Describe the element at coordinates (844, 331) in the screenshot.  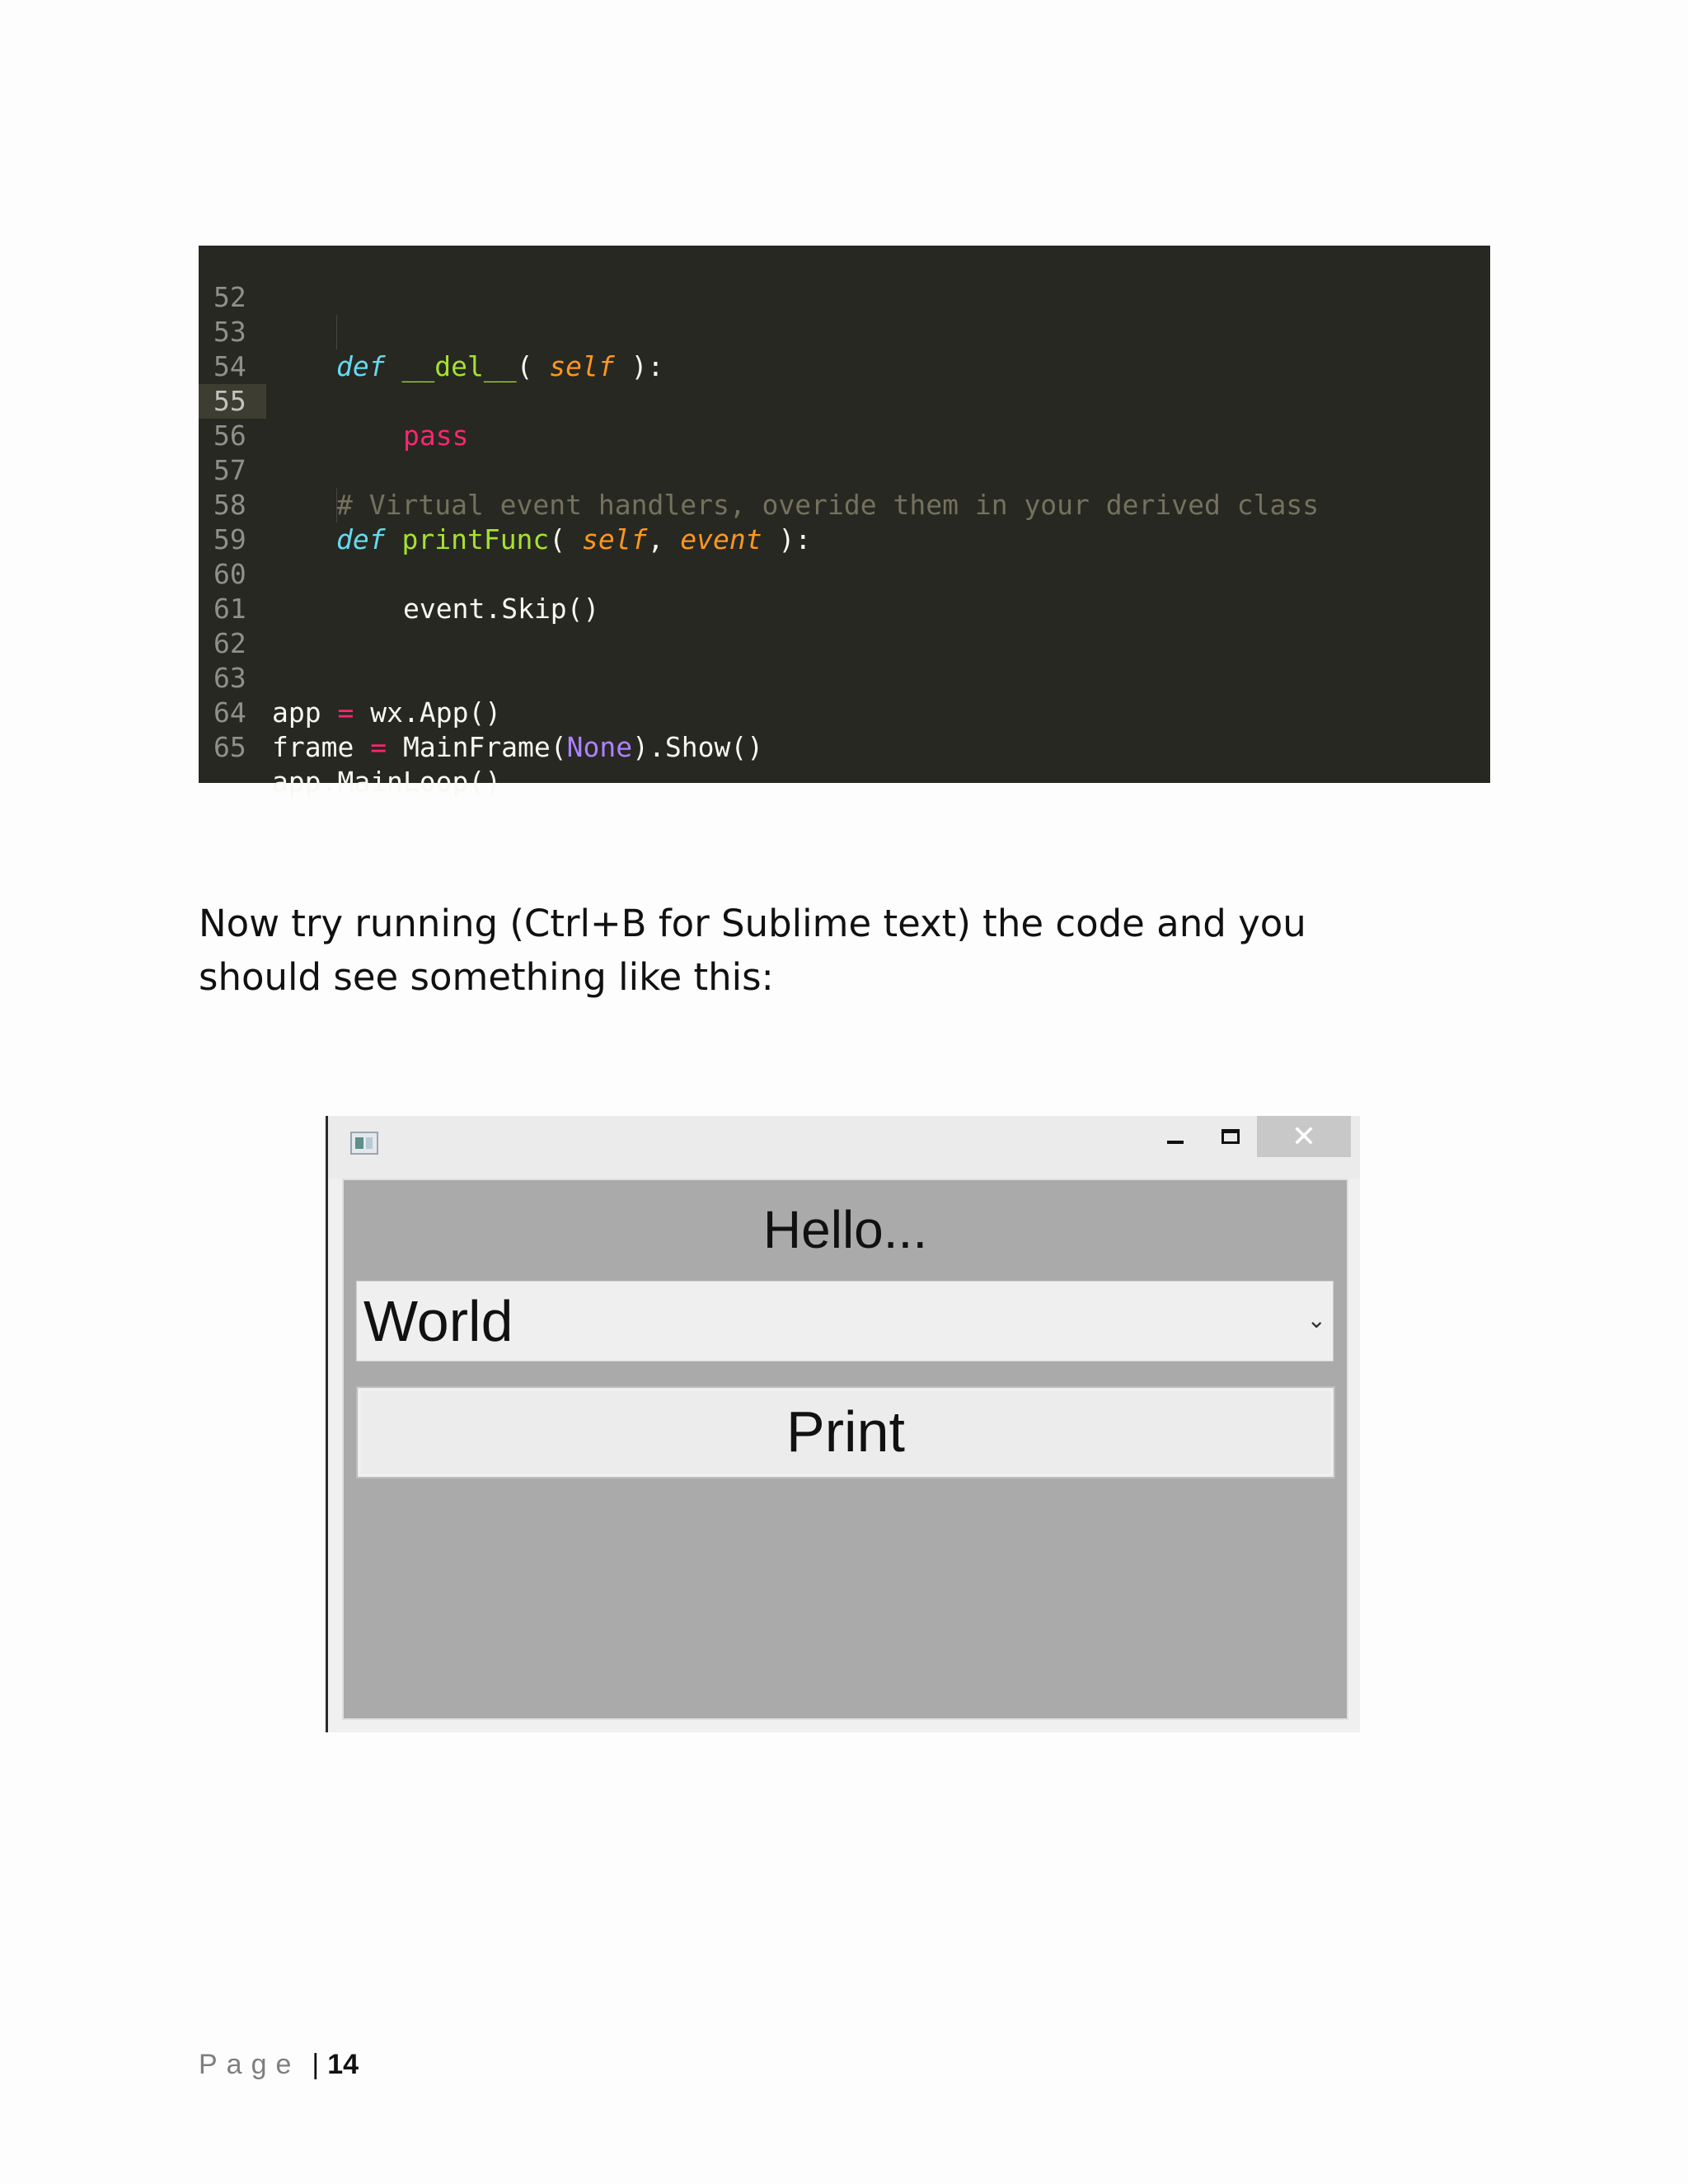
I see `code-line: 53 def __del__( self ):` at that location.